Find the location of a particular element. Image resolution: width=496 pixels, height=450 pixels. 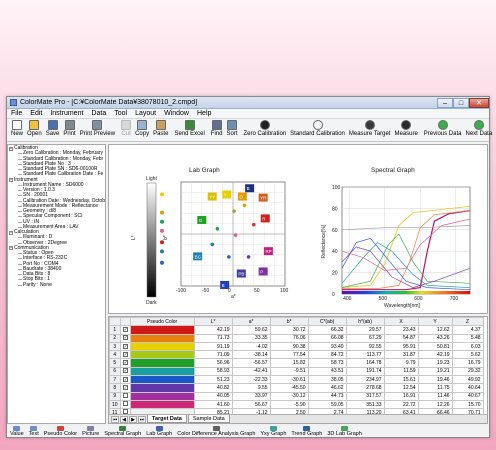

sheet-nav-button: ▶ is located at coordinates (133, 419).